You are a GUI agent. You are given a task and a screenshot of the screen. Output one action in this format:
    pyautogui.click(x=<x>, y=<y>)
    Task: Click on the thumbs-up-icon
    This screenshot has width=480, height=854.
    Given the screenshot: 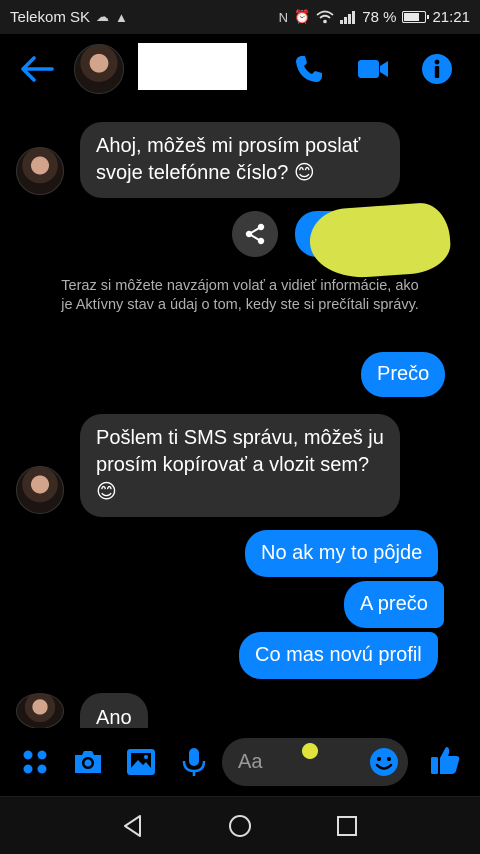 What is the action you would take?
    pyautogui.click(x=445, y=760)
    